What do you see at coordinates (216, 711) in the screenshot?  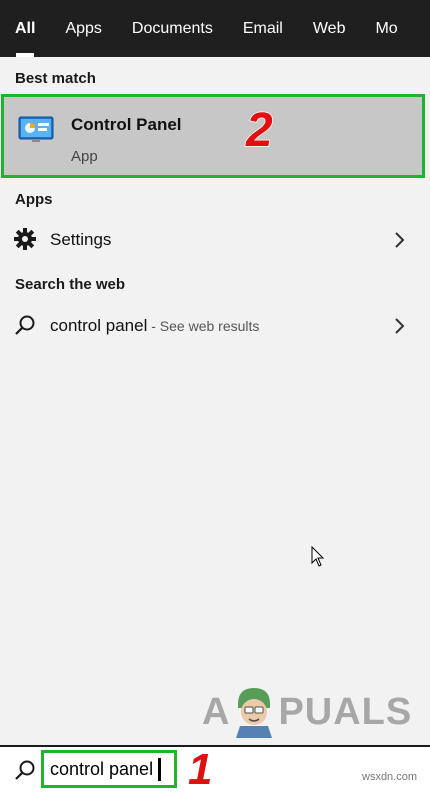 I see `watermark-left: A` at bounding box center [216, 711].